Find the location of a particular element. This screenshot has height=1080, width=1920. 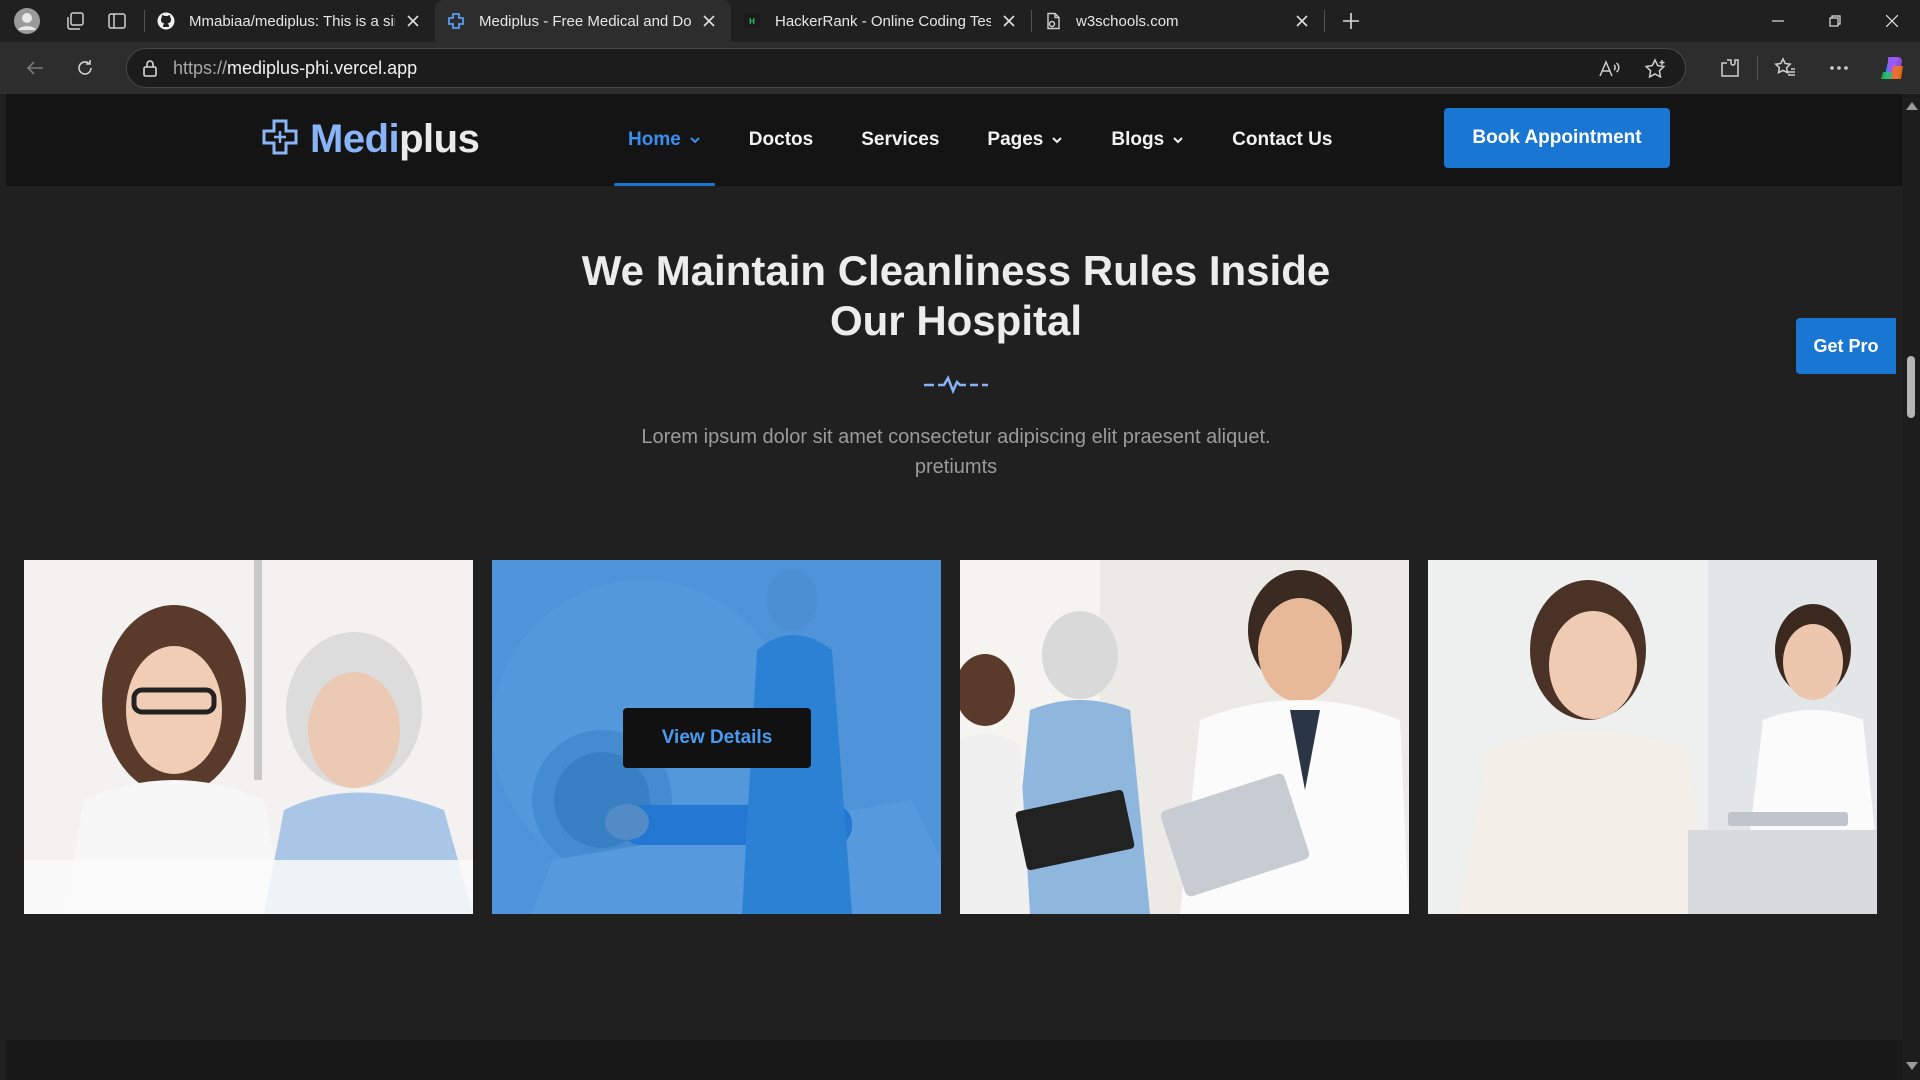

nav-label: Pages is located at coordinates (1015, 139).